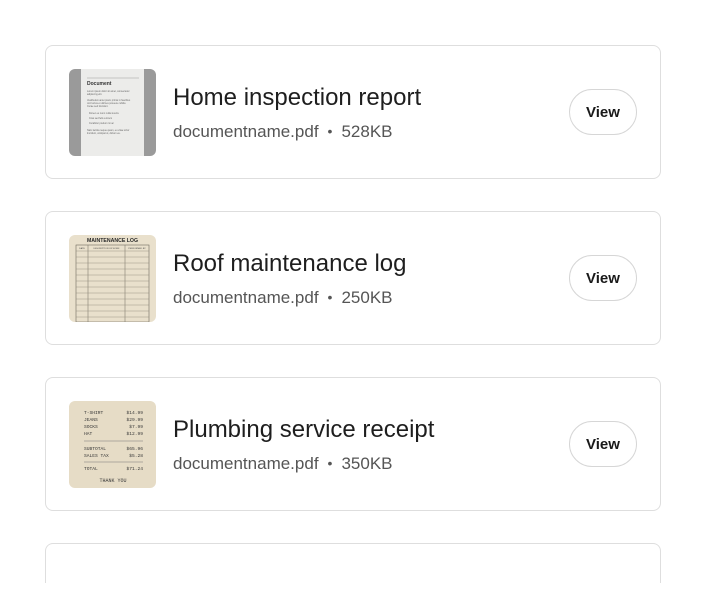  What do you see at coordinates (297, 97) in the screenshot?
I see `document-title: Home inspection report` at bounding box center [297, 97].